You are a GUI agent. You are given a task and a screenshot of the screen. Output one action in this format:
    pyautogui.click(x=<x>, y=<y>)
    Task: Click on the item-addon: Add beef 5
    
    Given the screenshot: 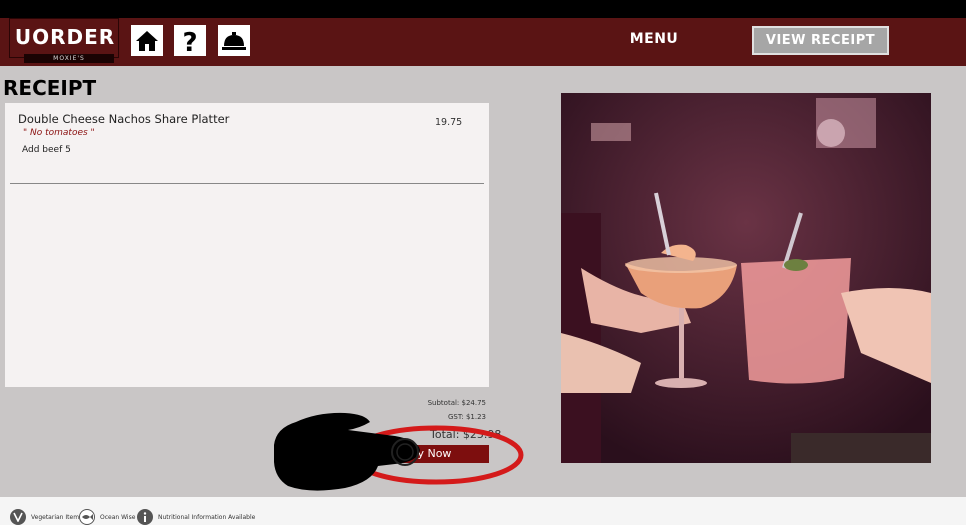 What is the action you would take?
    pyautogui.click(x=46, y=150)
    